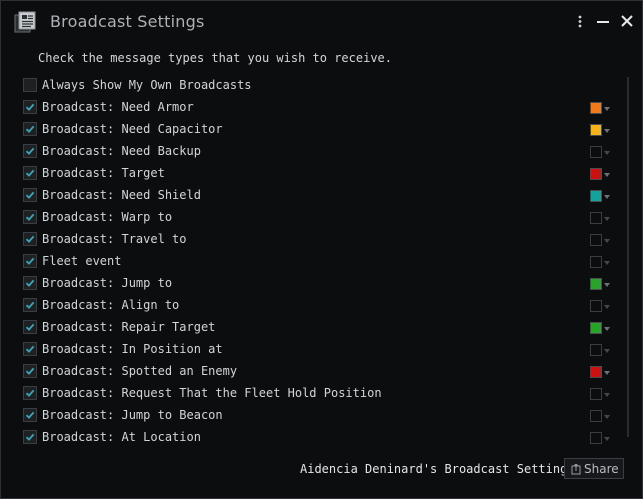 The height and width of the screenshot is (499, 643). What do you see at coordinates (311, 174) in the screenshot?
I see `list-item: Broadcast: Target` at bounding box center [311, 174].